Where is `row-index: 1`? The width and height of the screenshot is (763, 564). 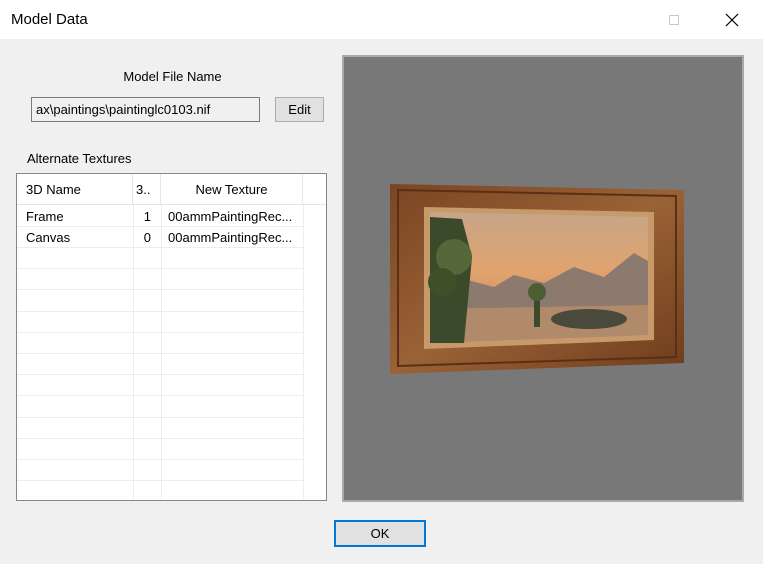
row-index: 1 is located at coordinates (147, 216).